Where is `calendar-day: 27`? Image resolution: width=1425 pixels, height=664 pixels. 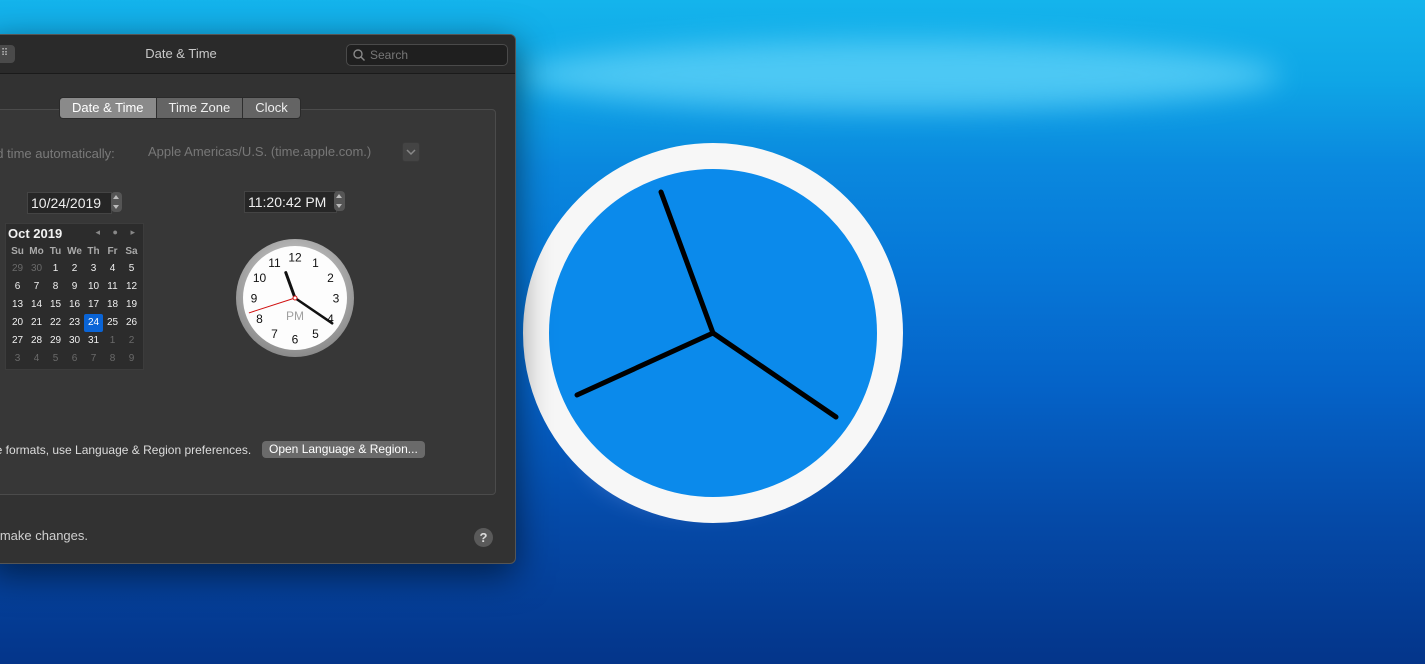 calendar-day: 27 is located at coordinates (17, 341).